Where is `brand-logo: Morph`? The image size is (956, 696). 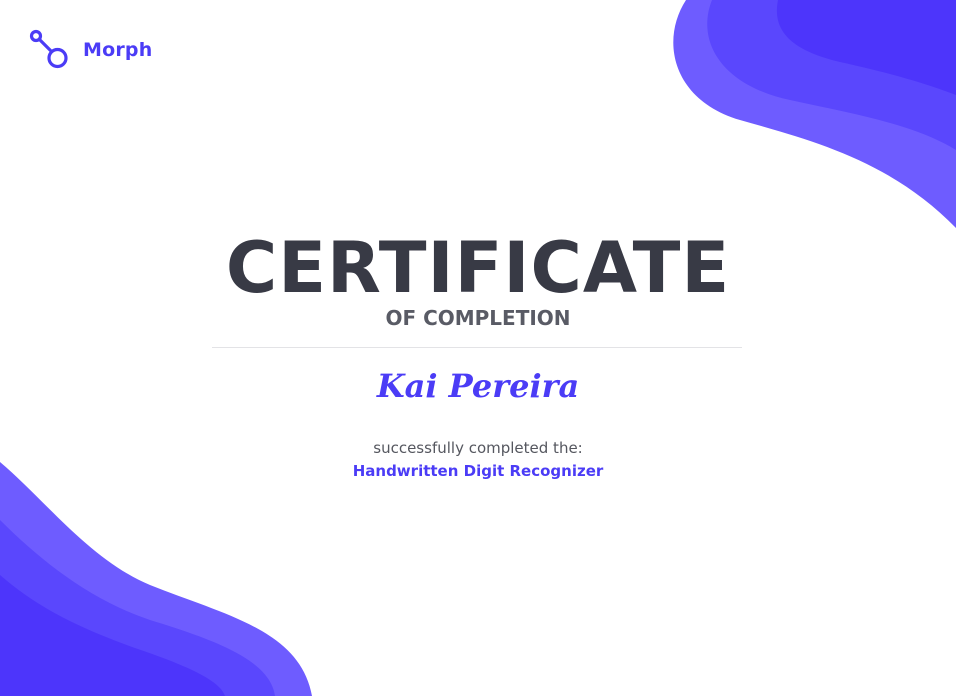
brand-logo: Morph is located at coordinates (90, 50).